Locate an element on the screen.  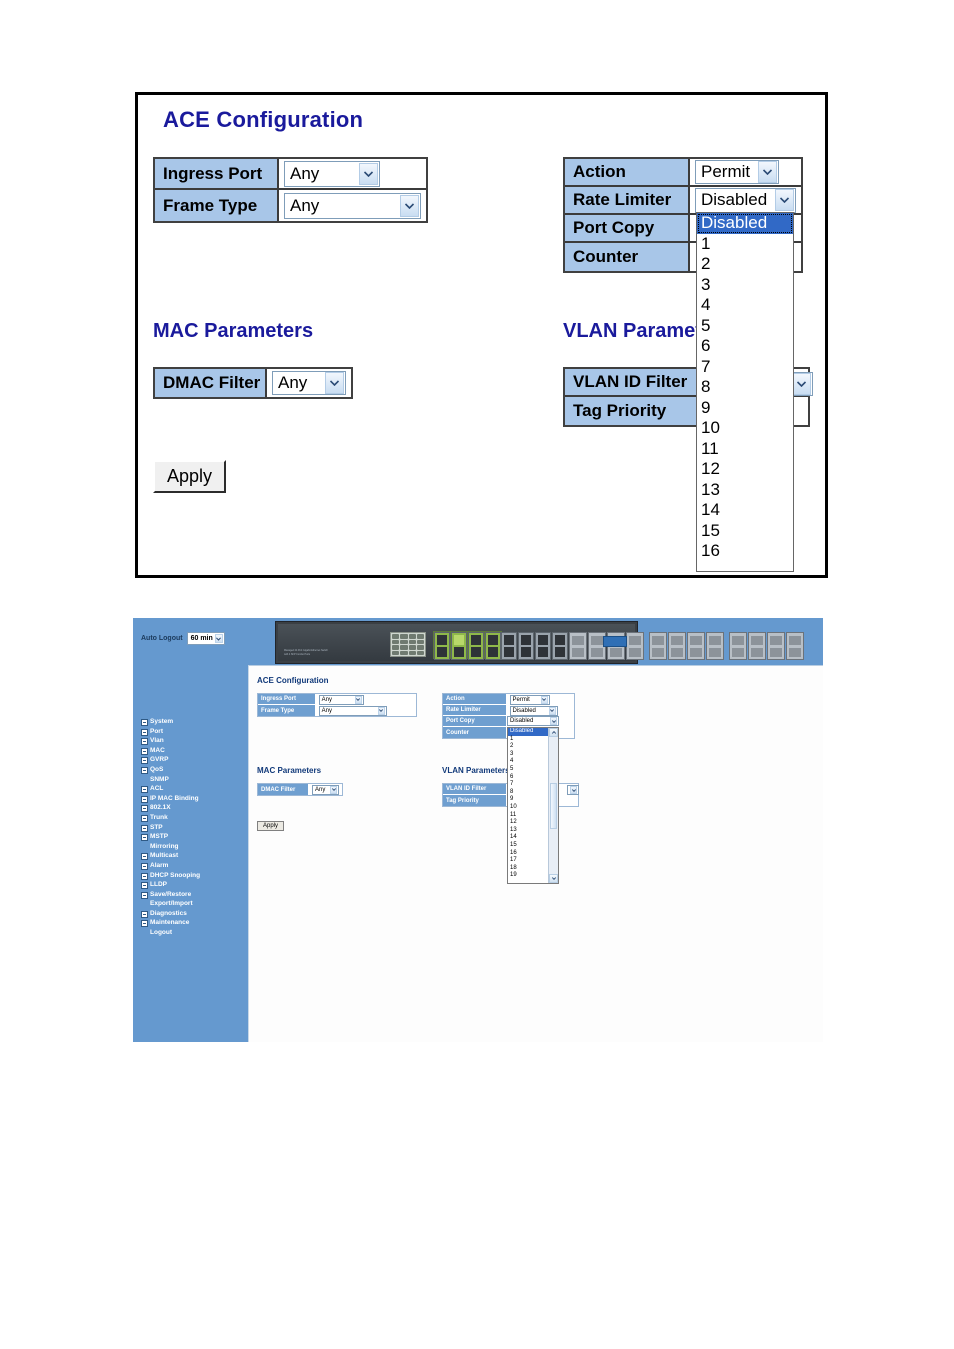
sidebar-item-export-import: Export/Import is located at coordinates (193, 904).